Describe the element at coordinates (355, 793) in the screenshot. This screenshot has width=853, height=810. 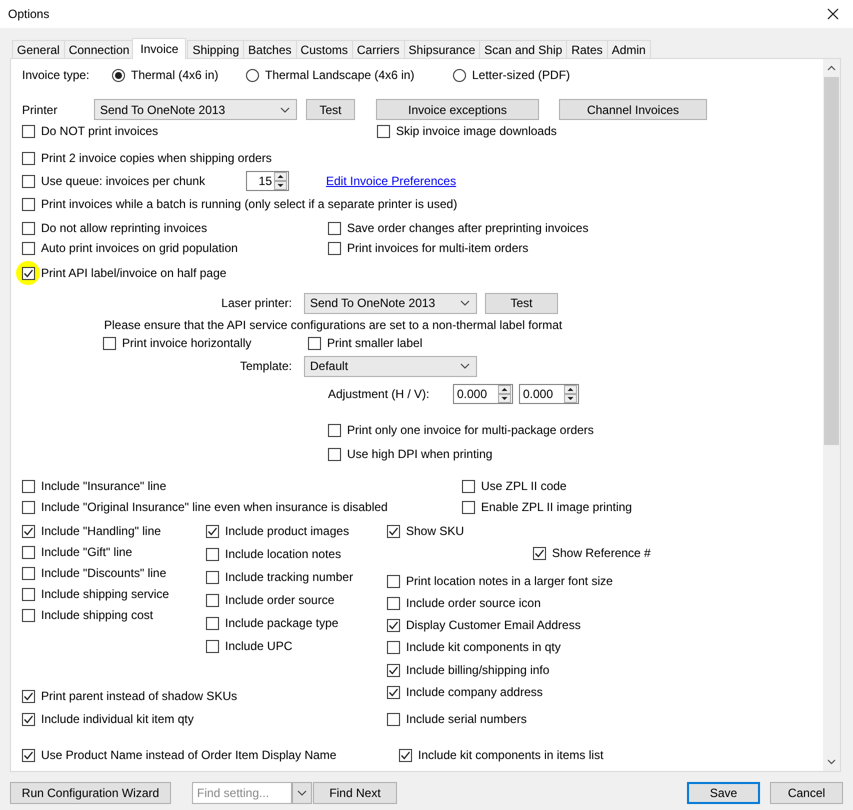
I see `button: Find Next` at that location.